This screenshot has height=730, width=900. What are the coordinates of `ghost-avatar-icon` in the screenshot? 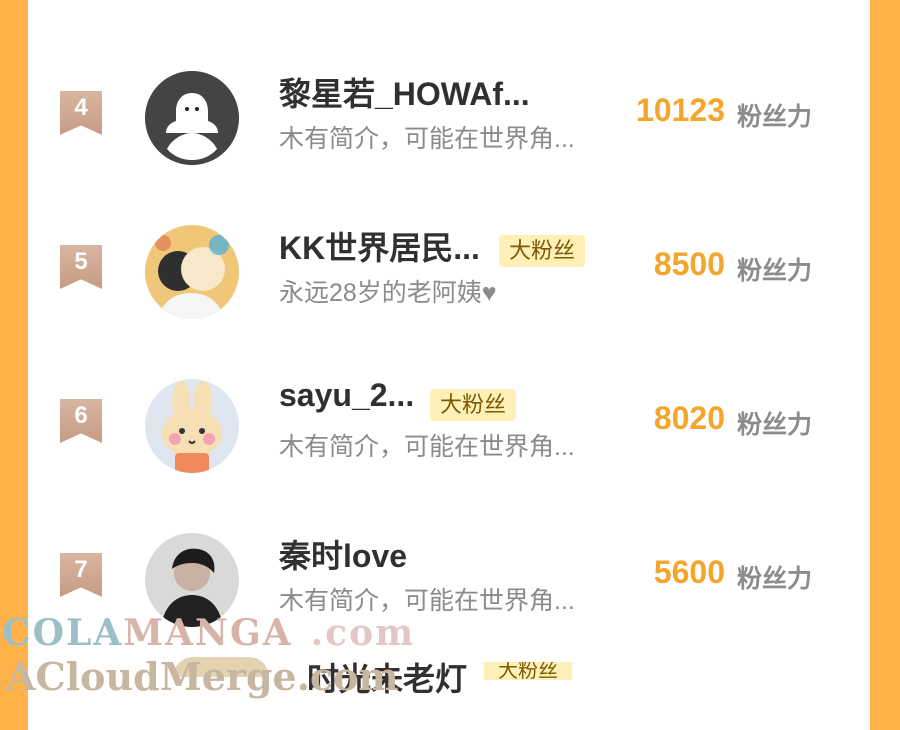 It's located at (192, 118).